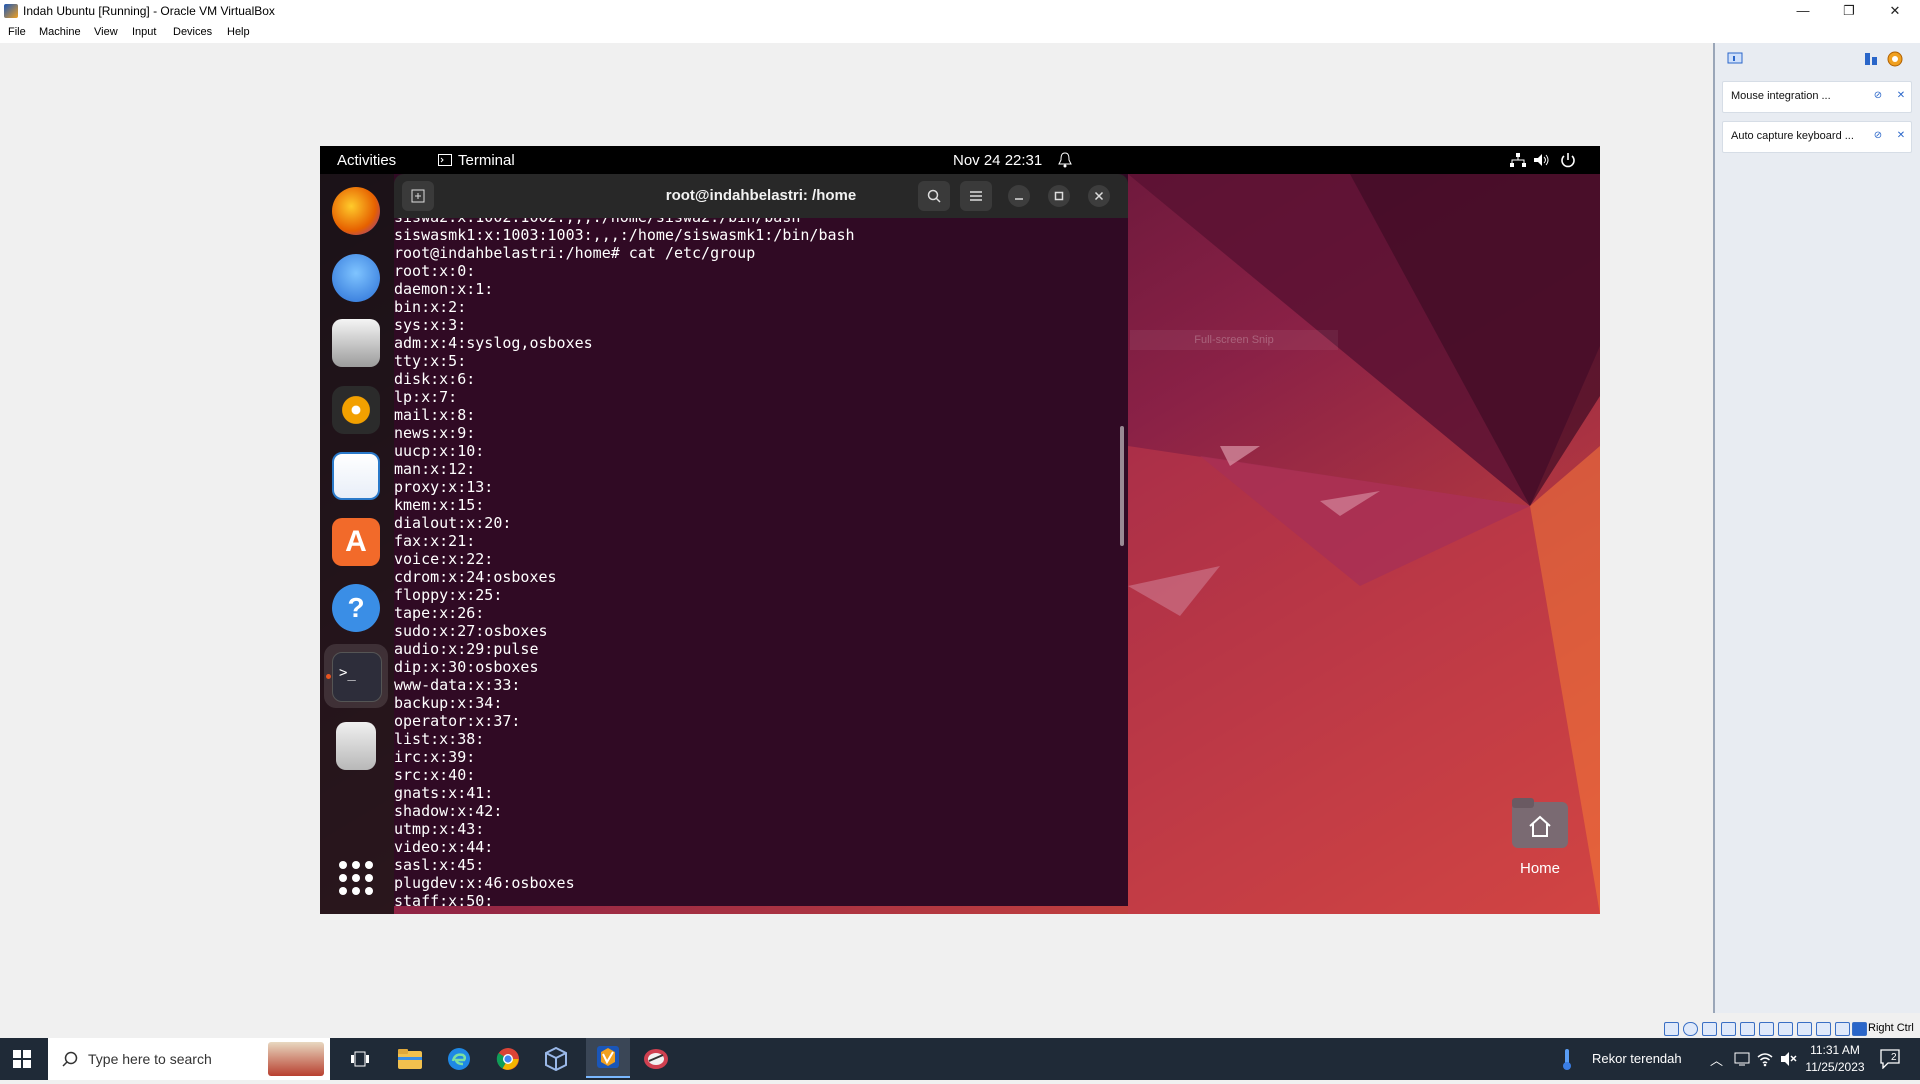  What do you see at coordinates (1765, 1059) in the screenshot?
I see `wifi-icon` at bounding box center [1765, 1059].